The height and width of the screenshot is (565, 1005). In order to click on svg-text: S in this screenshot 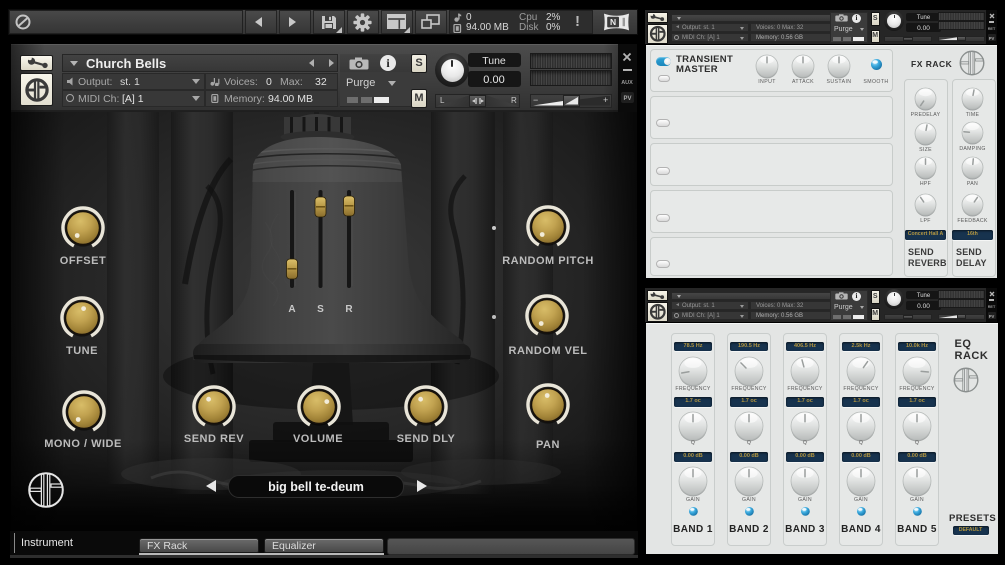, I will do `click(320, 309)`.